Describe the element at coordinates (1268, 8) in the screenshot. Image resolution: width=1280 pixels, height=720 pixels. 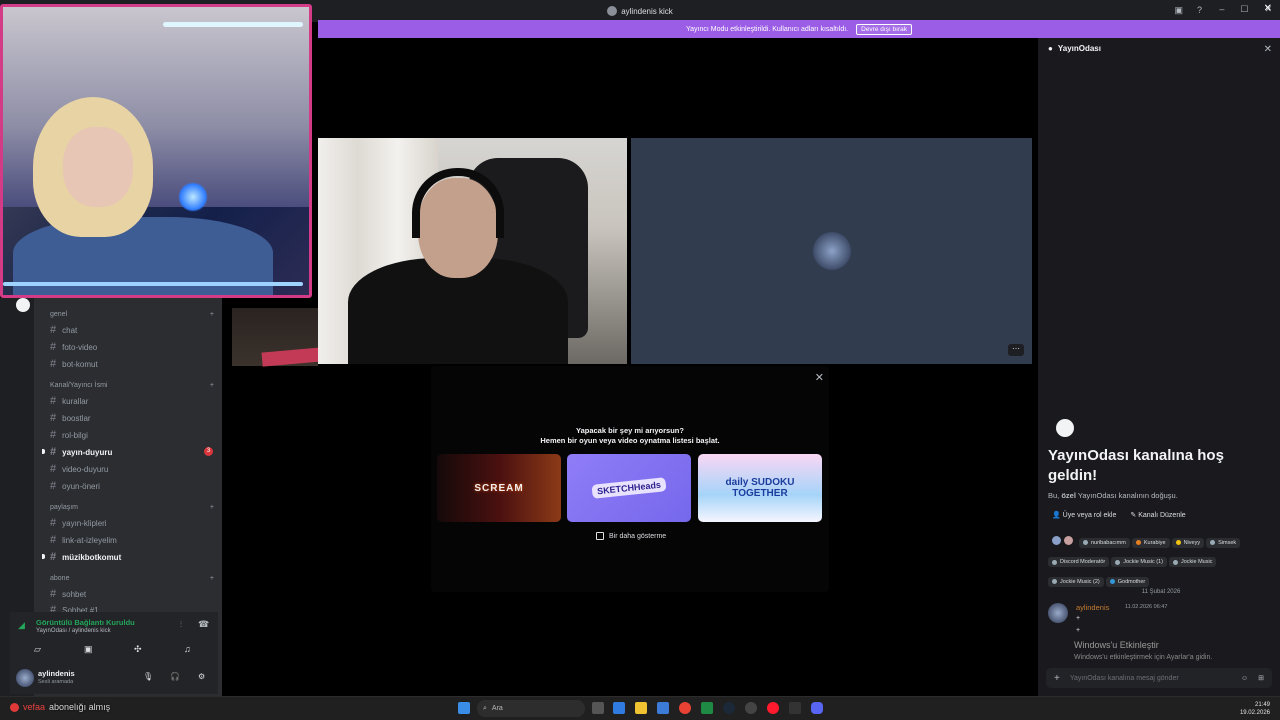
I see `banner-close-icon: ✕` at that location.